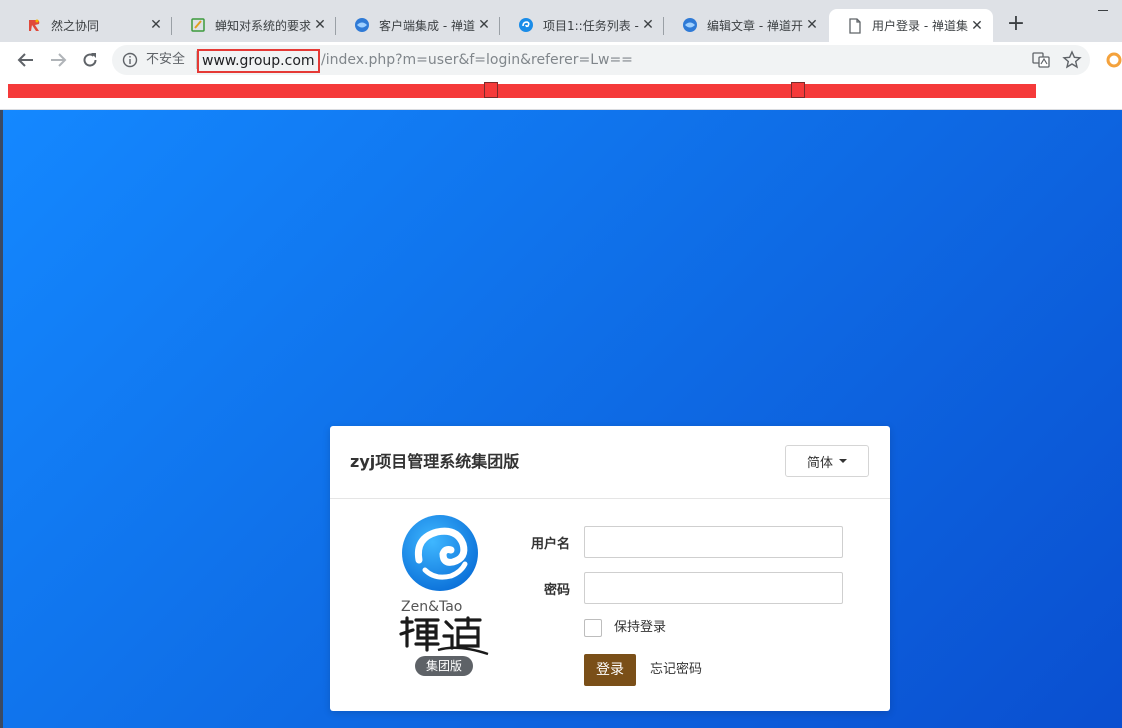  Describe the element at coordinates (593, 628) in the screenshot. I see `keep-login-checkbox` at that location.